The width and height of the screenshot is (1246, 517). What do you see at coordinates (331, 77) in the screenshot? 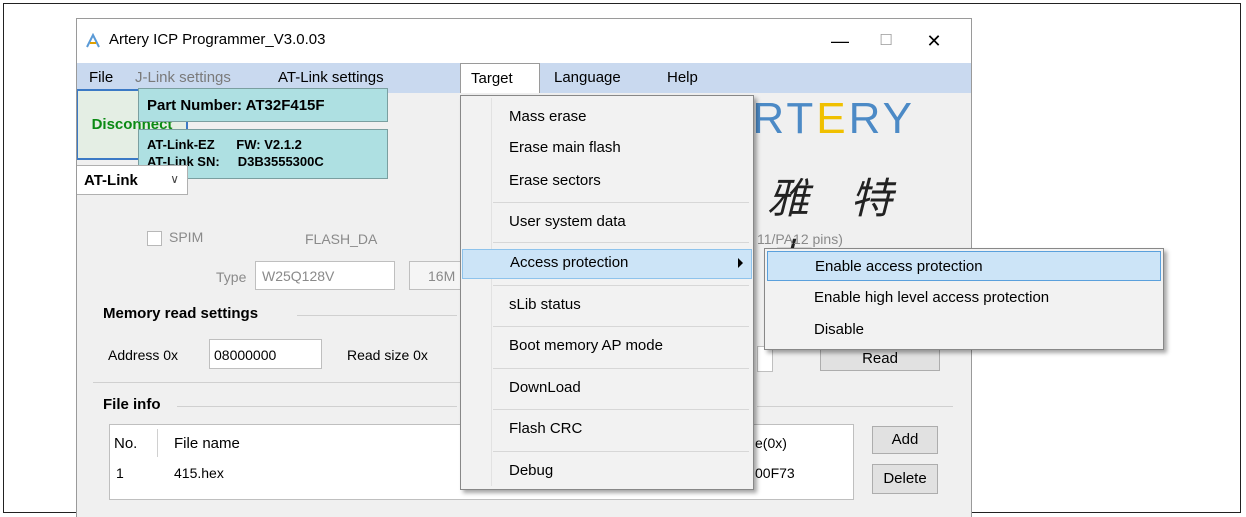
I see `menu-atlink-settings: AT-Link settings` at bounding box center [331, 77].